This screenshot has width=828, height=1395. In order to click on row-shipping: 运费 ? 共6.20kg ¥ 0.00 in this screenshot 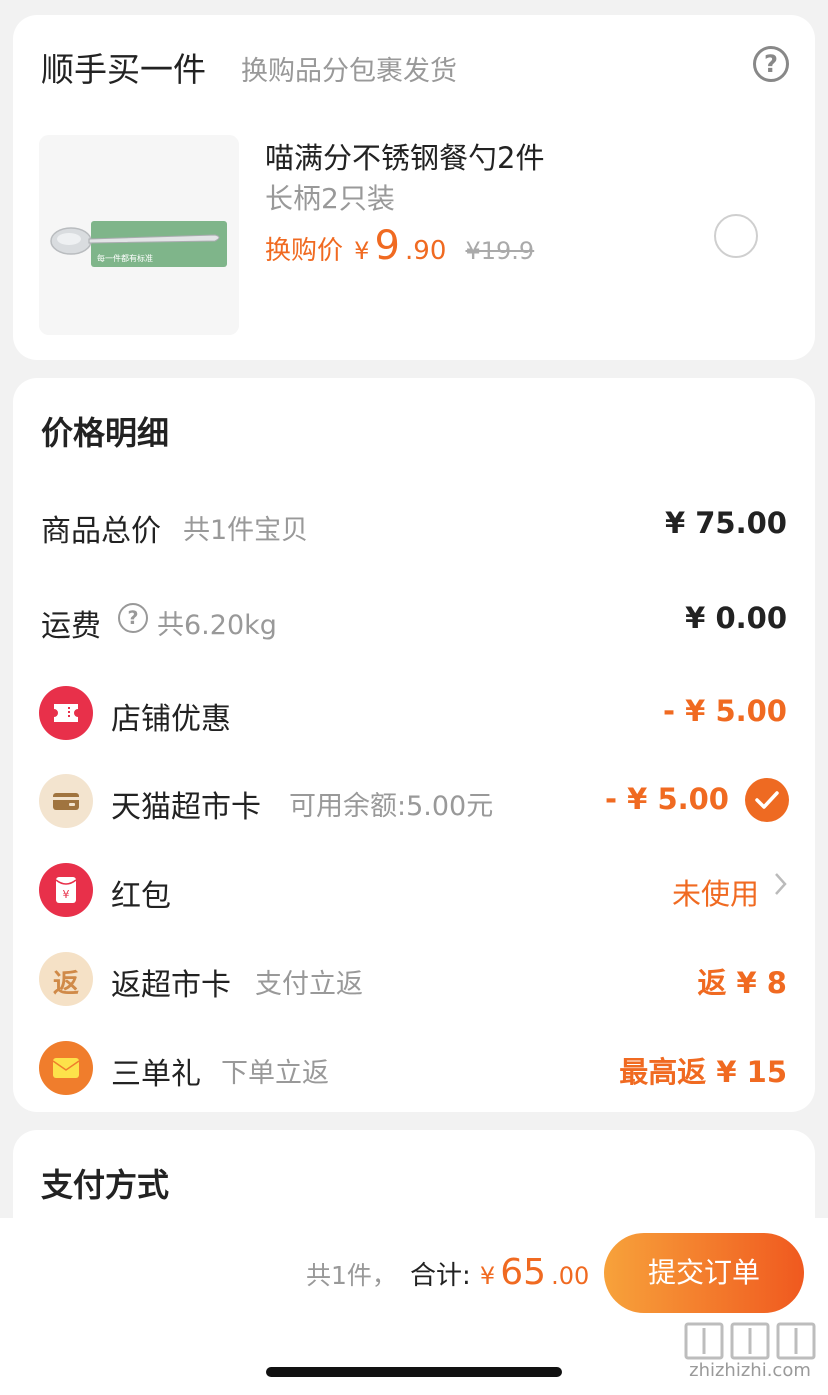, I will do `click(414, 619)`.